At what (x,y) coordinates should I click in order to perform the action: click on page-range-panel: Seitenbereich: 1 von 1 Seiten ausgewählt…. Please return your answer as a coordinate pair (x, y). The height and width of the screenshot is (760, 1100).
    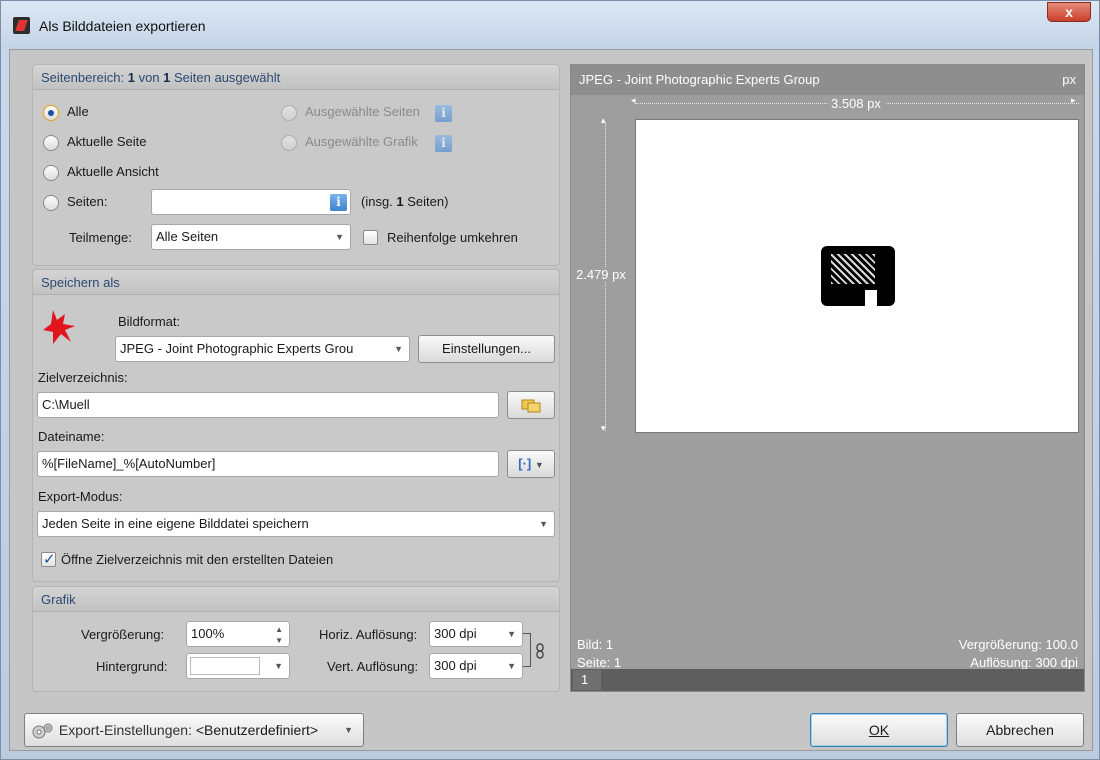
    Looking at the image, I should click on (296, 165).